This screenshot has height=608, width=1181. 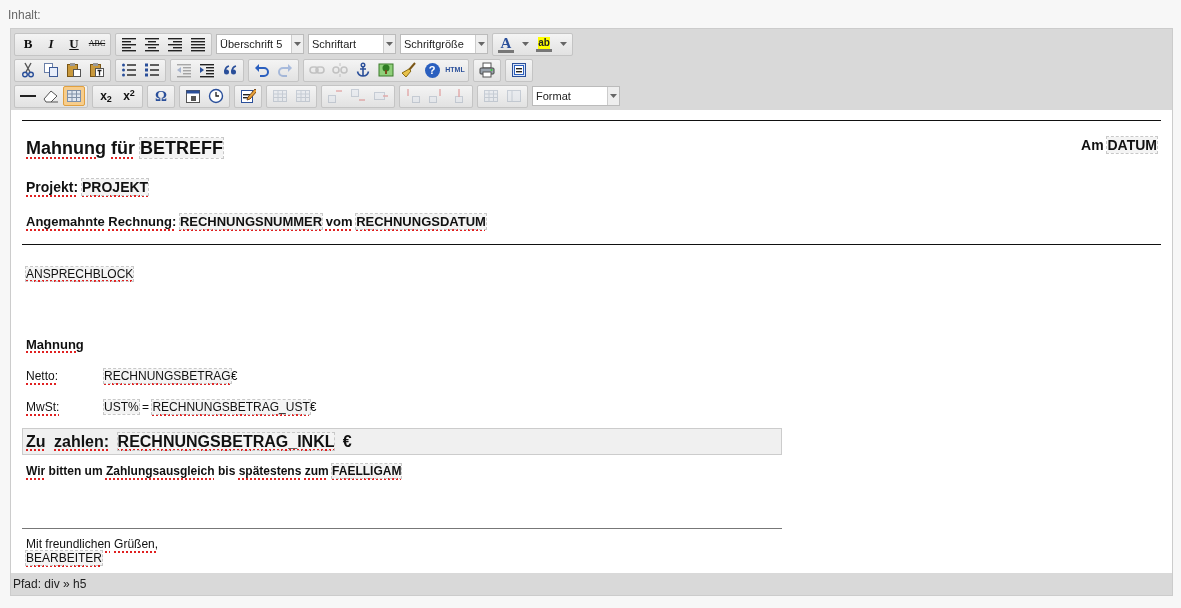 What do you see at coordinates (551, 44) in the screenshot?
I see `highlight-color-button: ab` at bounding box center [551, 44].